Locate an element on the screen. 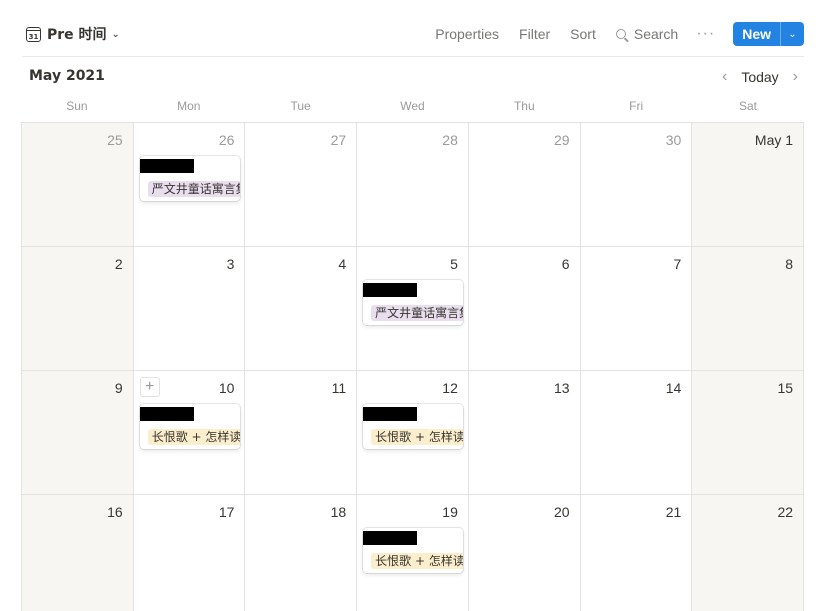 Image resolution: width=828 pixels, height=611 pixels. day-number: 19 is located at coordinates (450, 512).